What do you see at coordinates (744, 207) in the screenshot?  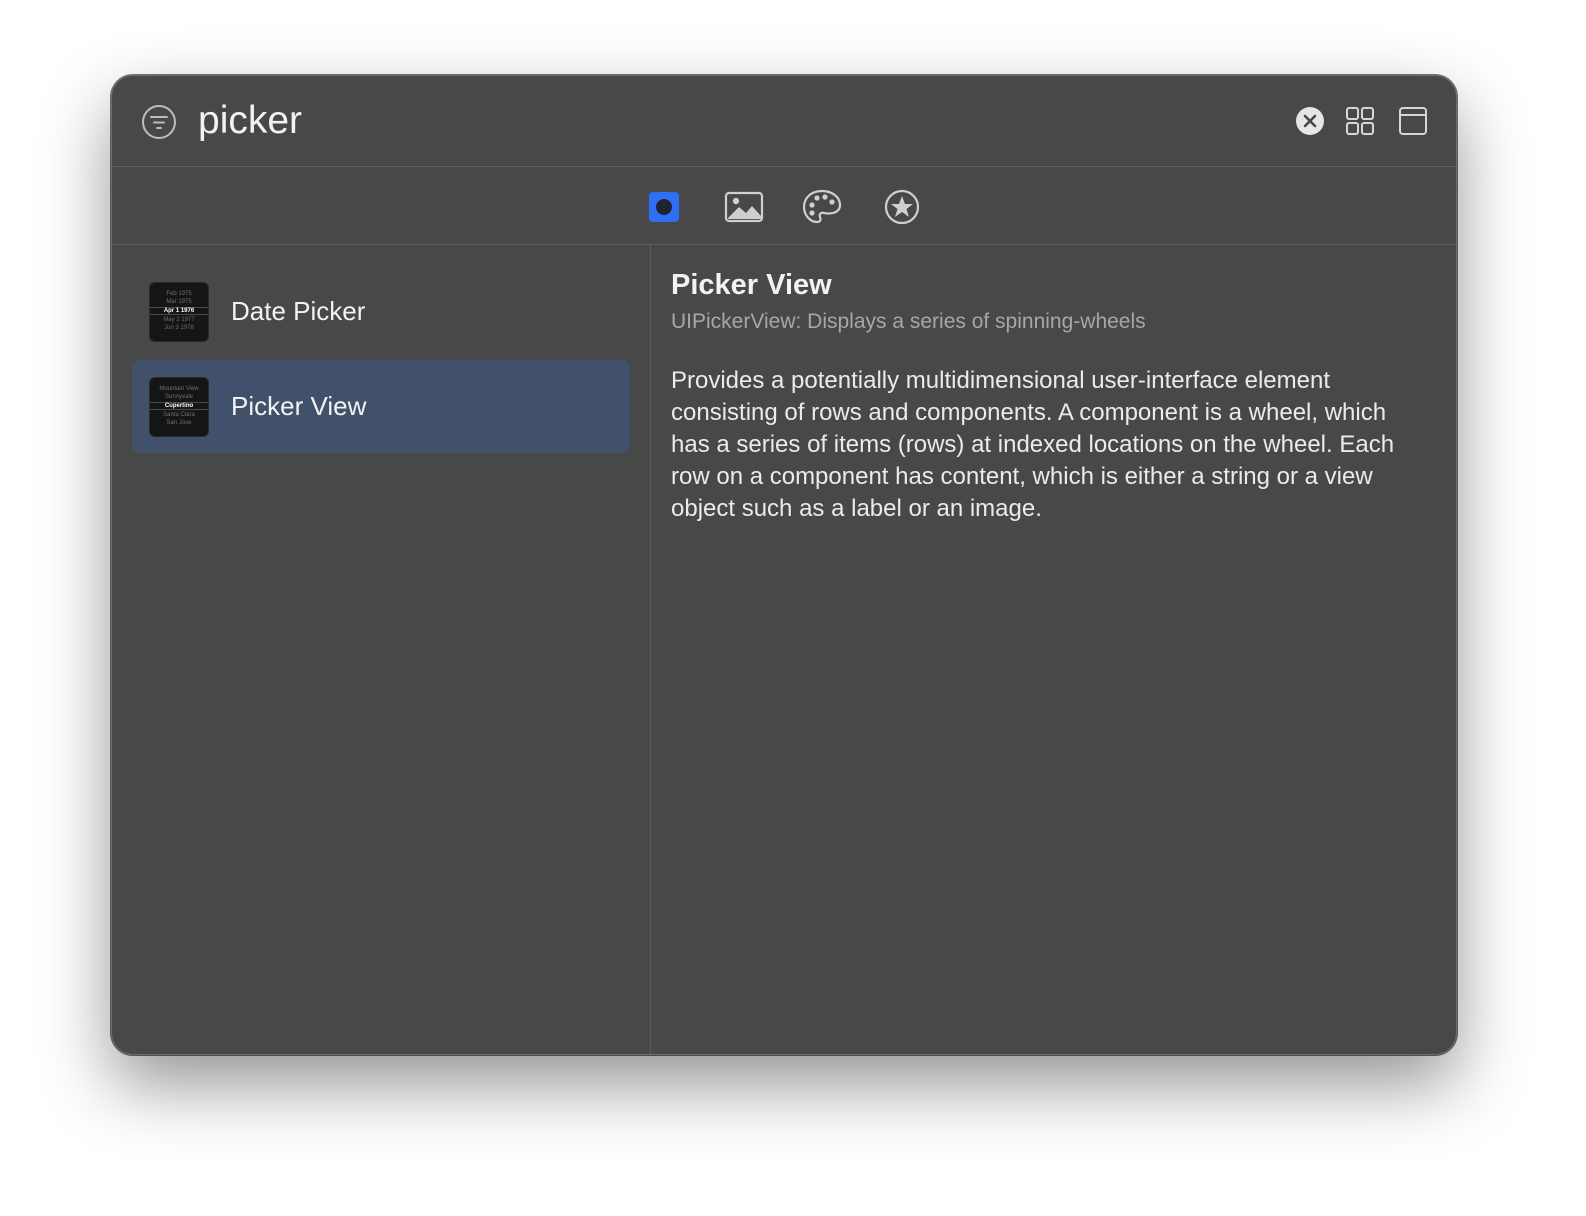 I see `photo-icon` at bounding box center [744, 207].